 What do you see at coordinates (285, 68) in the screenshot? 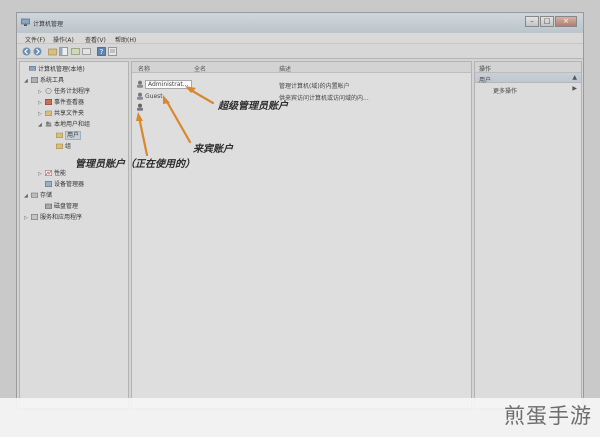
I see `column-header-description: 描述` at bounding box center [285, 68].